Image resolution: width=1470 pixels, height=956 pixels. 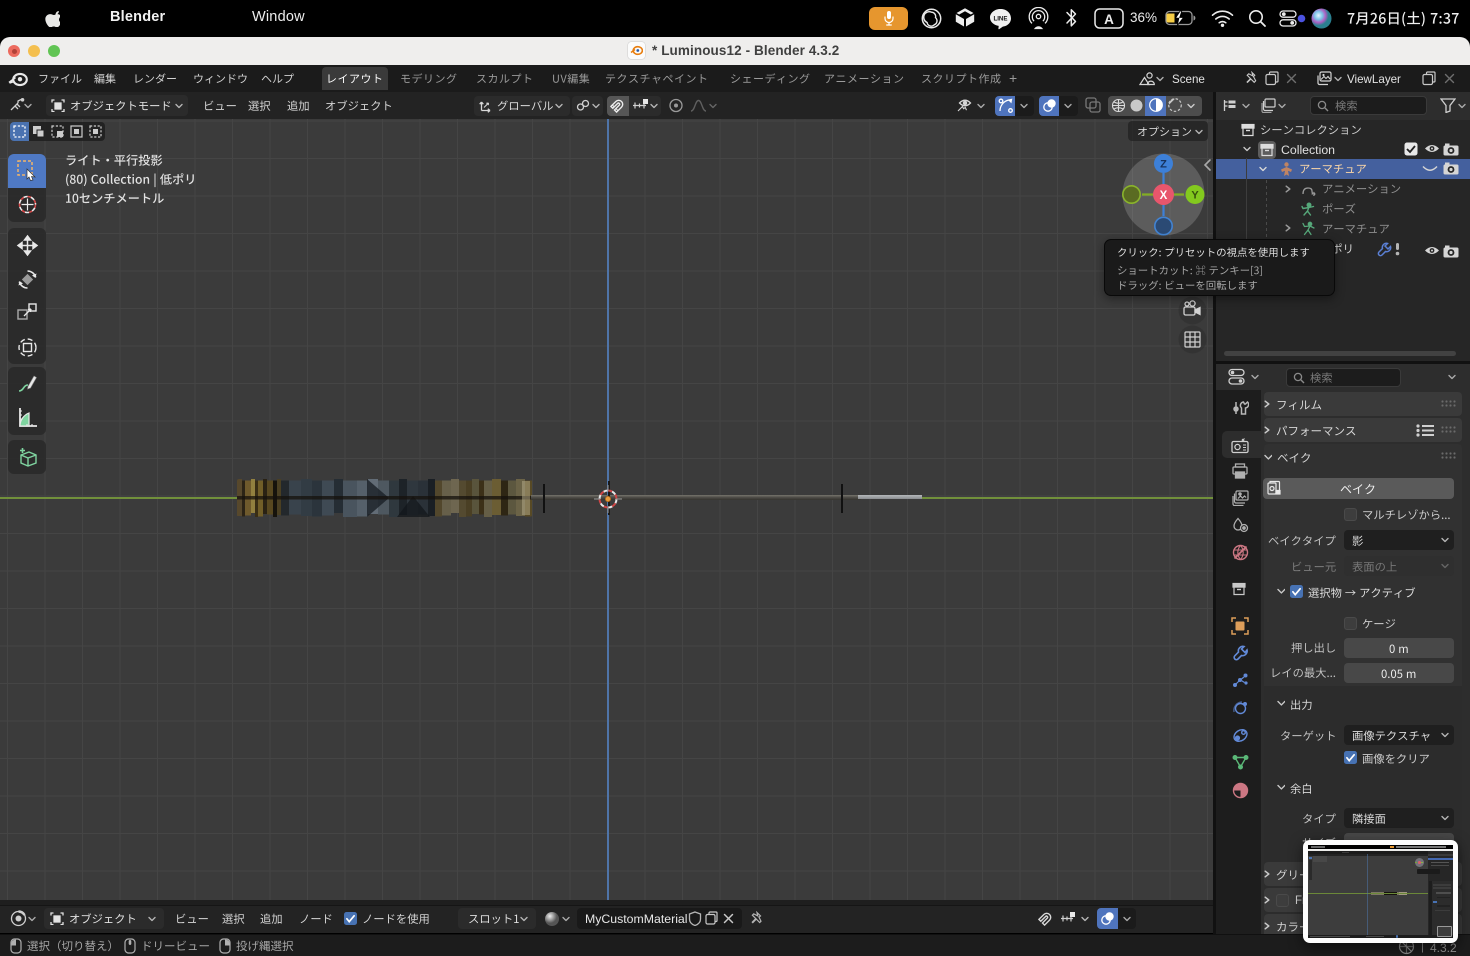 What do you see at coordinates (1164, 196) in the screenshot?
I see `svg-text: X` at bounding box center [1164, 196].